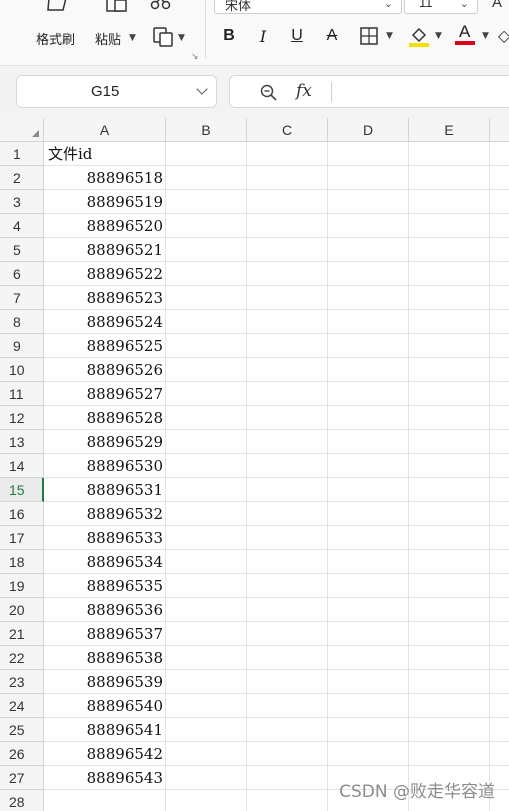 This screenshot has height=811, width=509. Describe the element at coordinates (105, 226) in the screenshot. I see `cell-a4: 88896520` at that location.